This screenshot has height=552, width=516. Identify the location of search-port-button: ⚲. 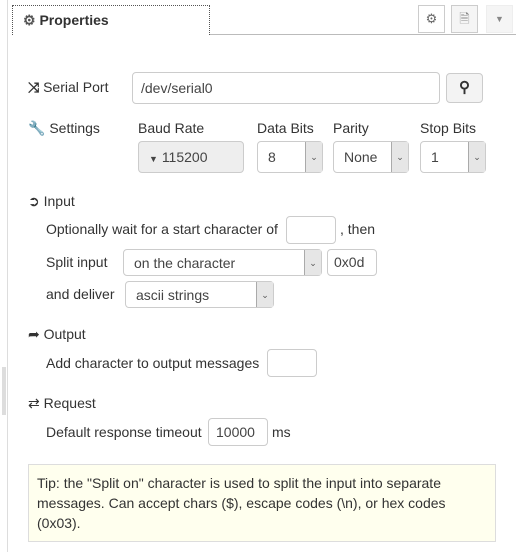
(464, 88).